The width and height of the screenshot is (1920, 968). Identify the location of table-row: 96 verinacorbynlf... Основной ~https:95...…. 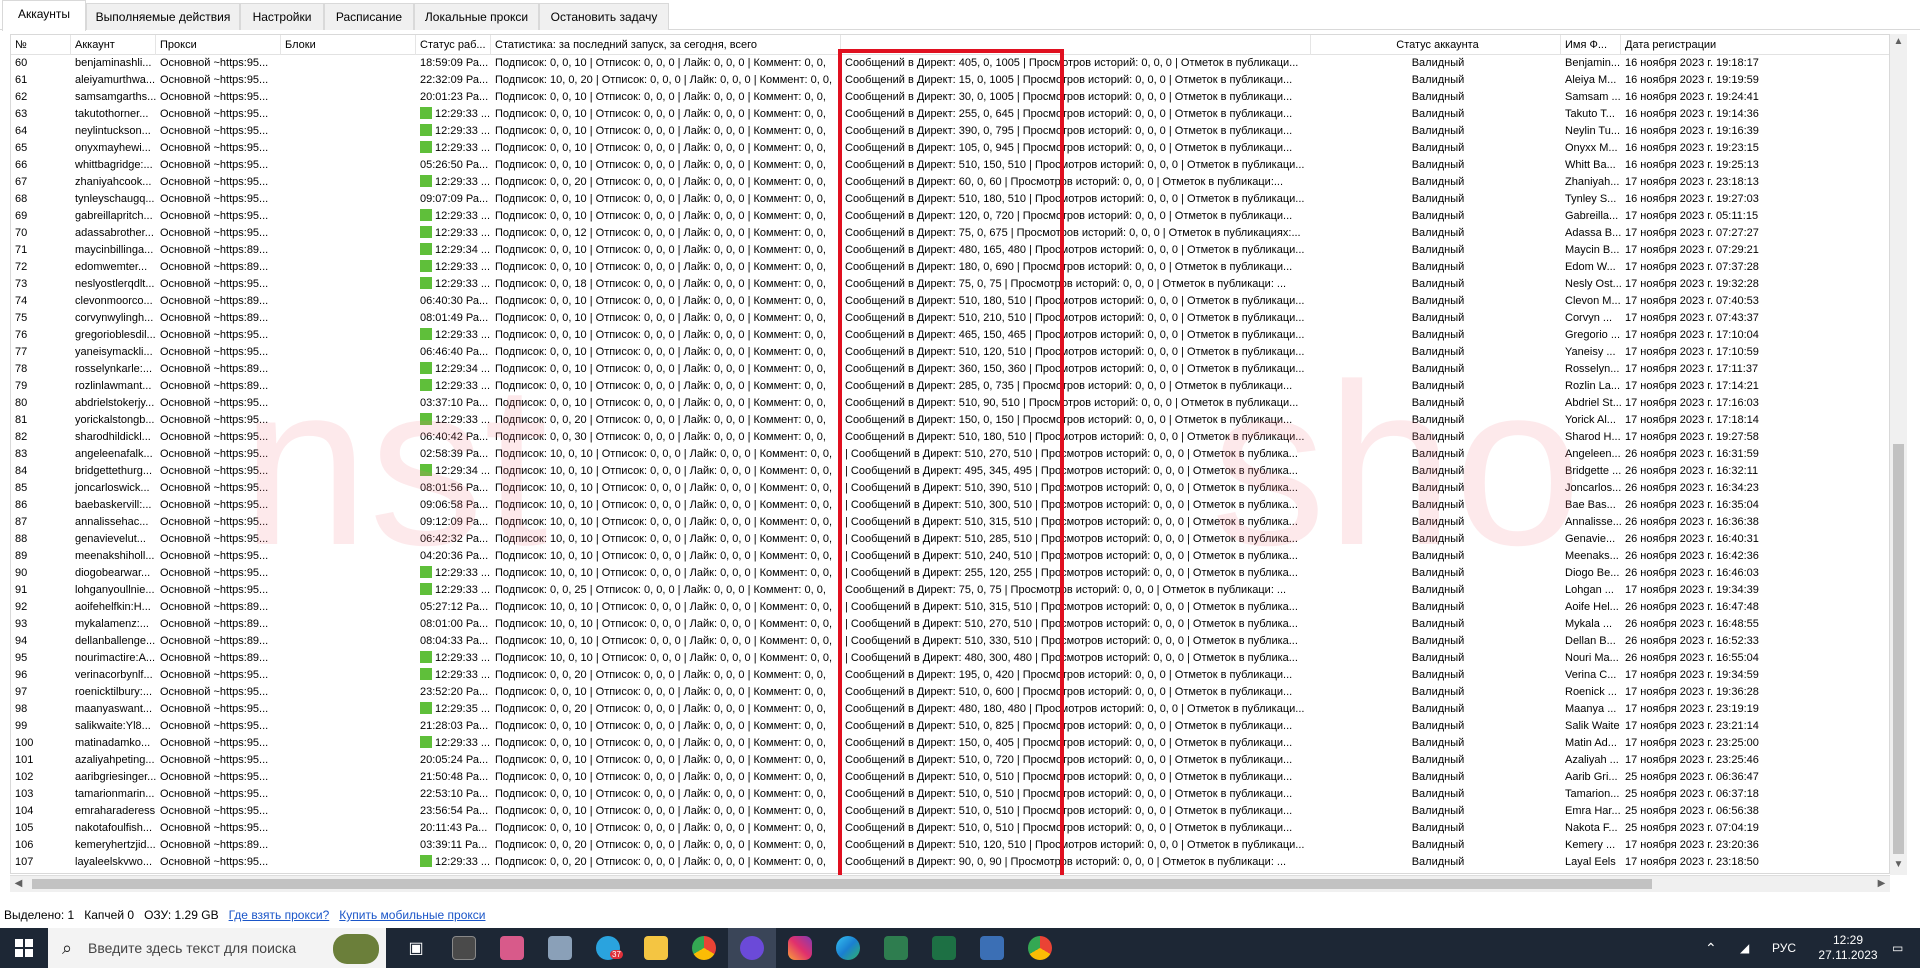
(950, 675).